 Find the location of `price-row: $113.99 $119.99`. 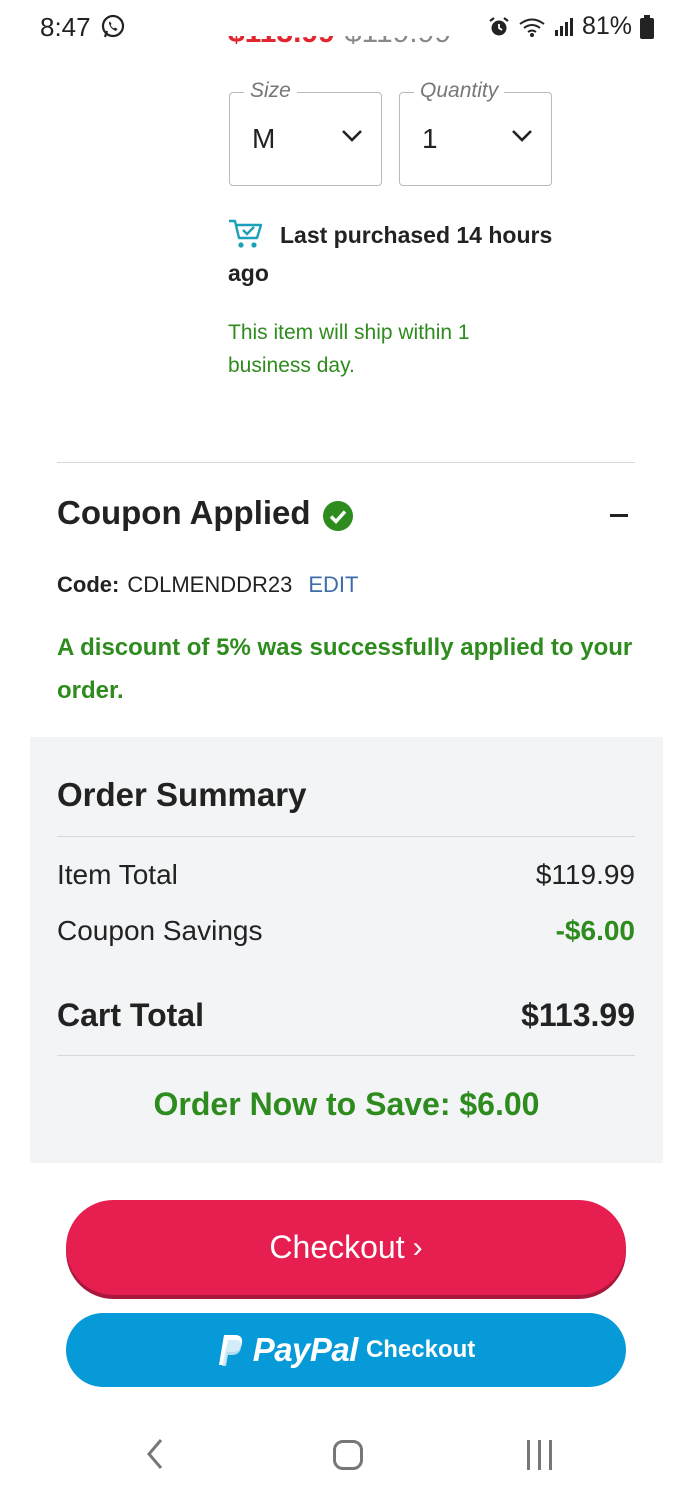

price-row: $113.99 $119.99 is located at coordinates (339, 43).